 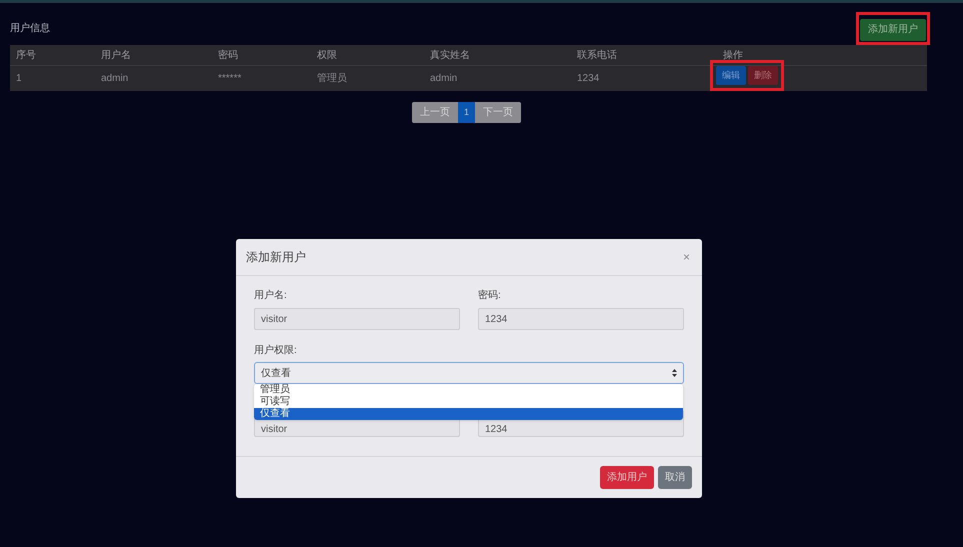 What do you see at coordinates (276, 257) in the screenshot?
I see `dialog-title: 添加新用户` at bounding box center [276, 257].